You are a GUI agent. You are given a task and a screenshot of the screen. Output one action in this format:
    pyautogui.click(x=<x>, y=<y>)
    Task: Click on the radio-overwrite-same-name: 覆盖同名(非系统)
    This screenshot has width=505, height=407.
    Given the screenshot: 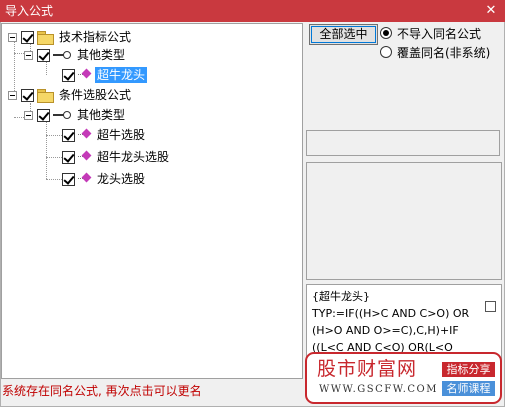 What is the action you would take?
    pyautogui.click(x=435, y=52)
    